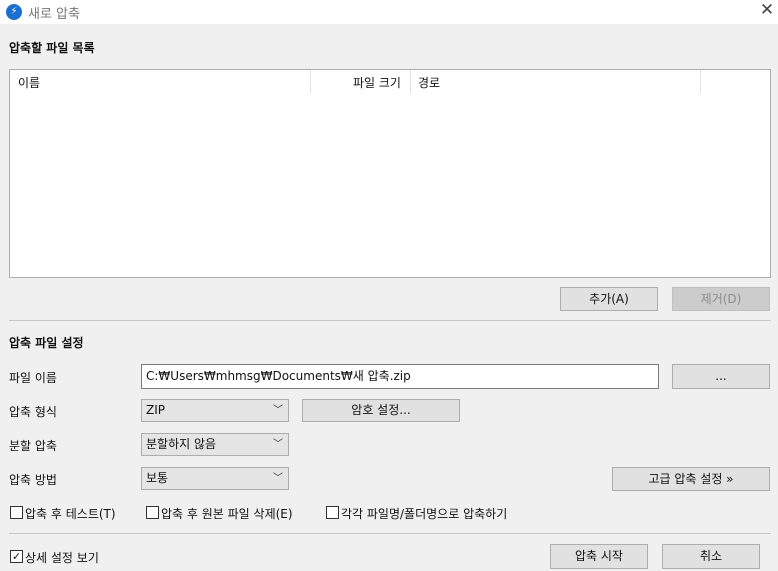  What do you see at coordinates (33, 412) in the screenshot?
I see `format-label: 압축 형식` at bounding box center [33, 412].